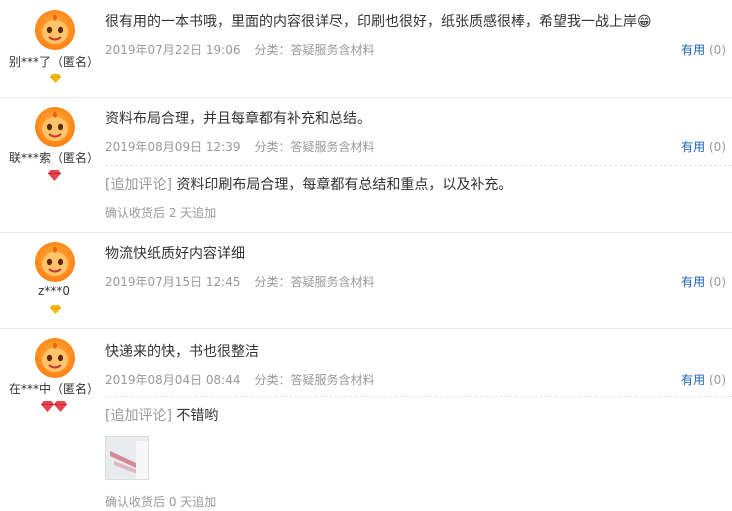 Image resolution: width=732 pixels, height=511 pixels. What do you see at coordinates (182, 352) in the screenshot?
I see `review-content: 快递来的快，书也很整洁` at bounding box center [182, 352].